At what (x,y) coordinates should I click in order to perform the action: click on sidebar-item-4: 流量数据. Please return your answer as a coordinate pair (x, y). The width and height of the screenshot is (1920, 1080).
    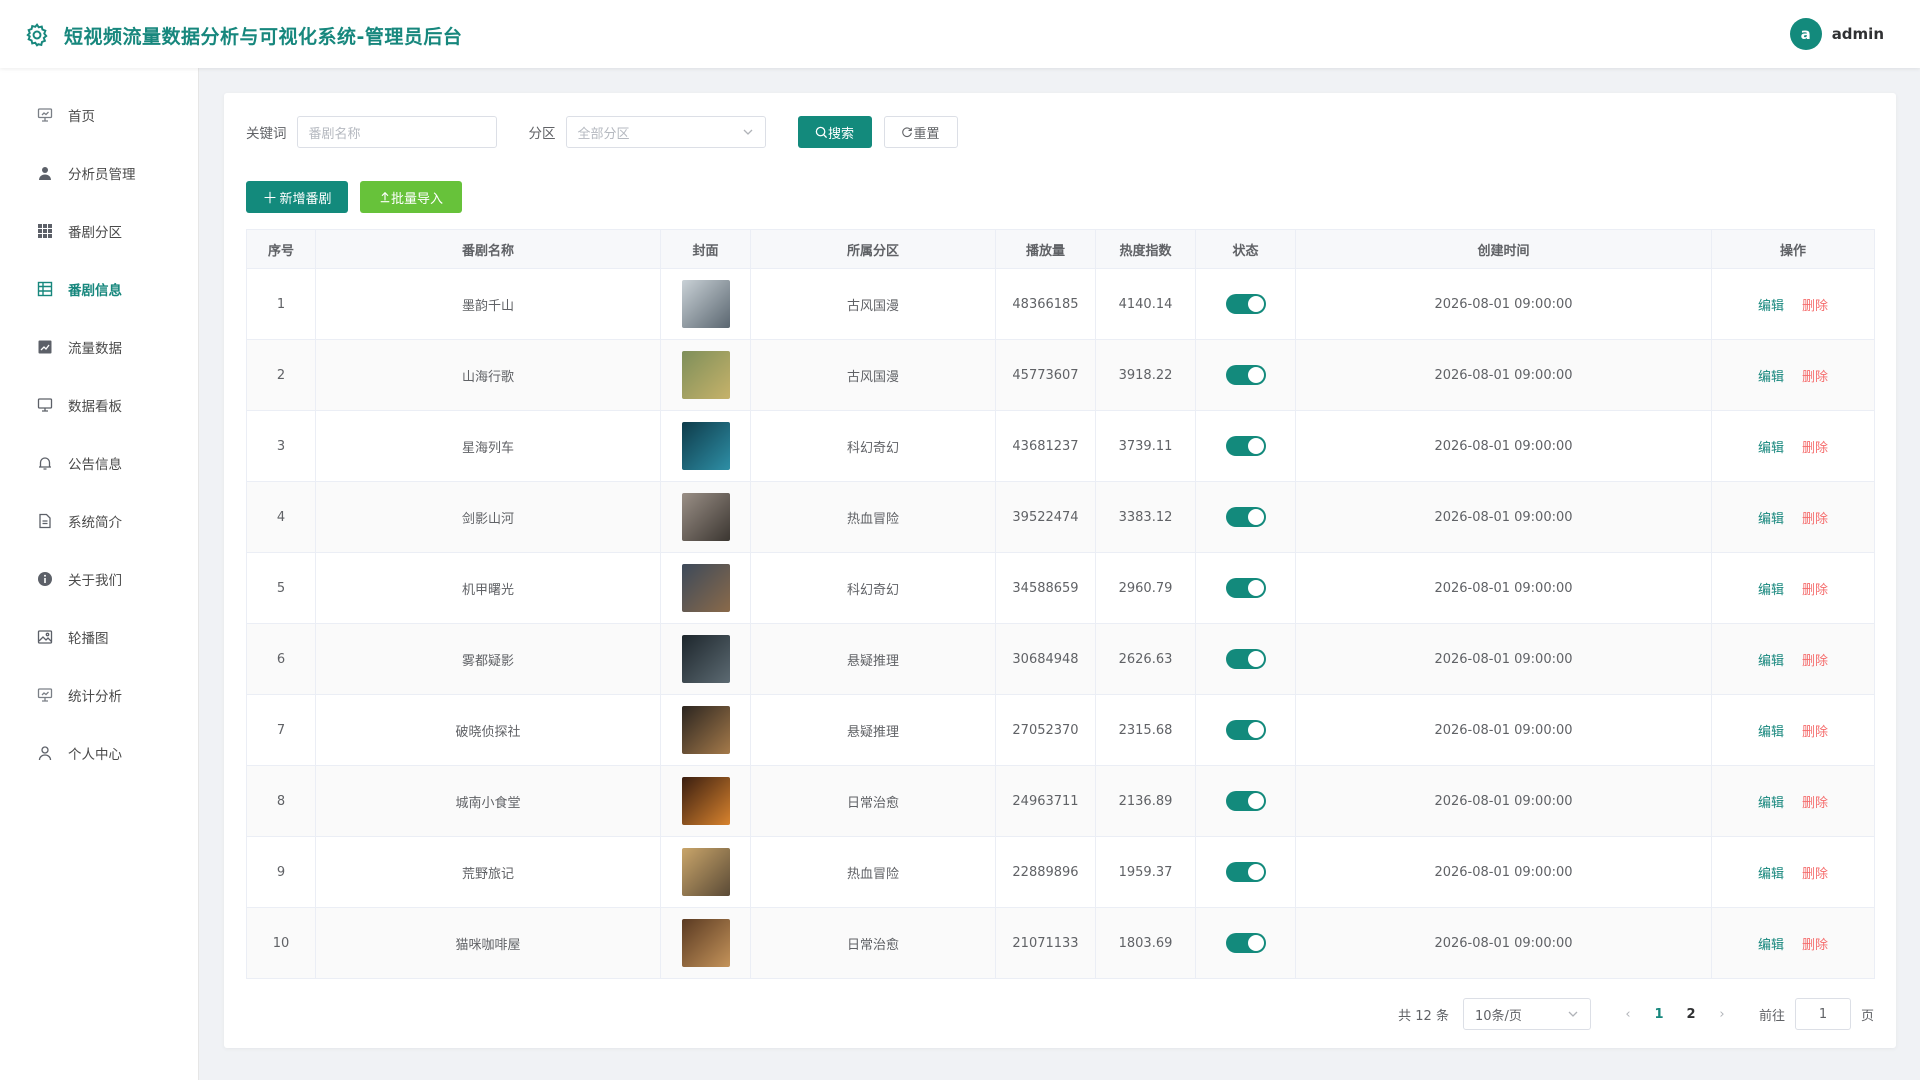
    Looking at the image, I should click on (99, 347).